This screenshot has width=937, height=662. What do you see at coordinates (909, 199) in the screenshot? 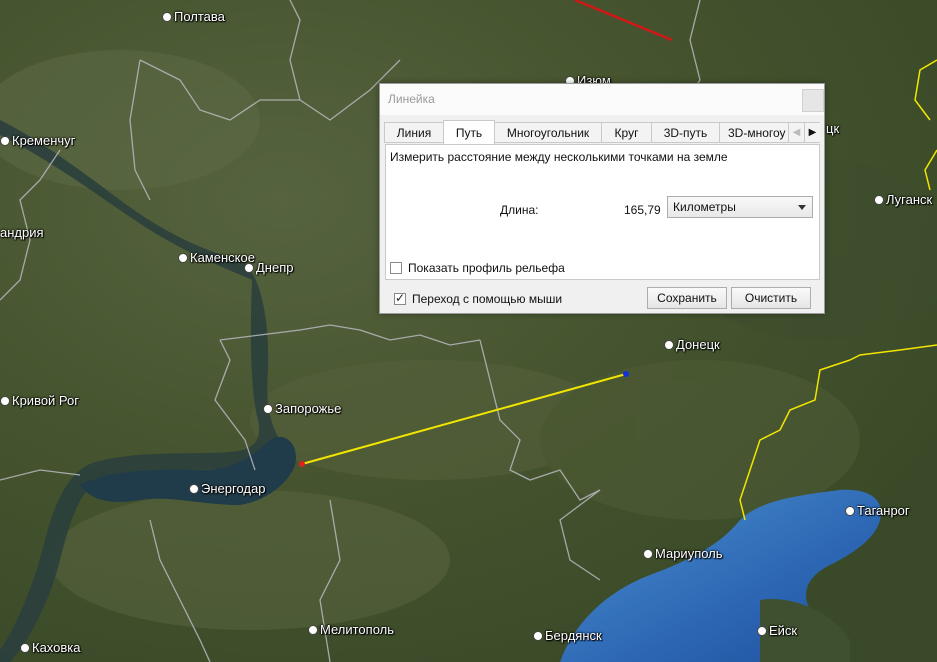
I see `city-name: Луганск` at bounding box center [909, 199].